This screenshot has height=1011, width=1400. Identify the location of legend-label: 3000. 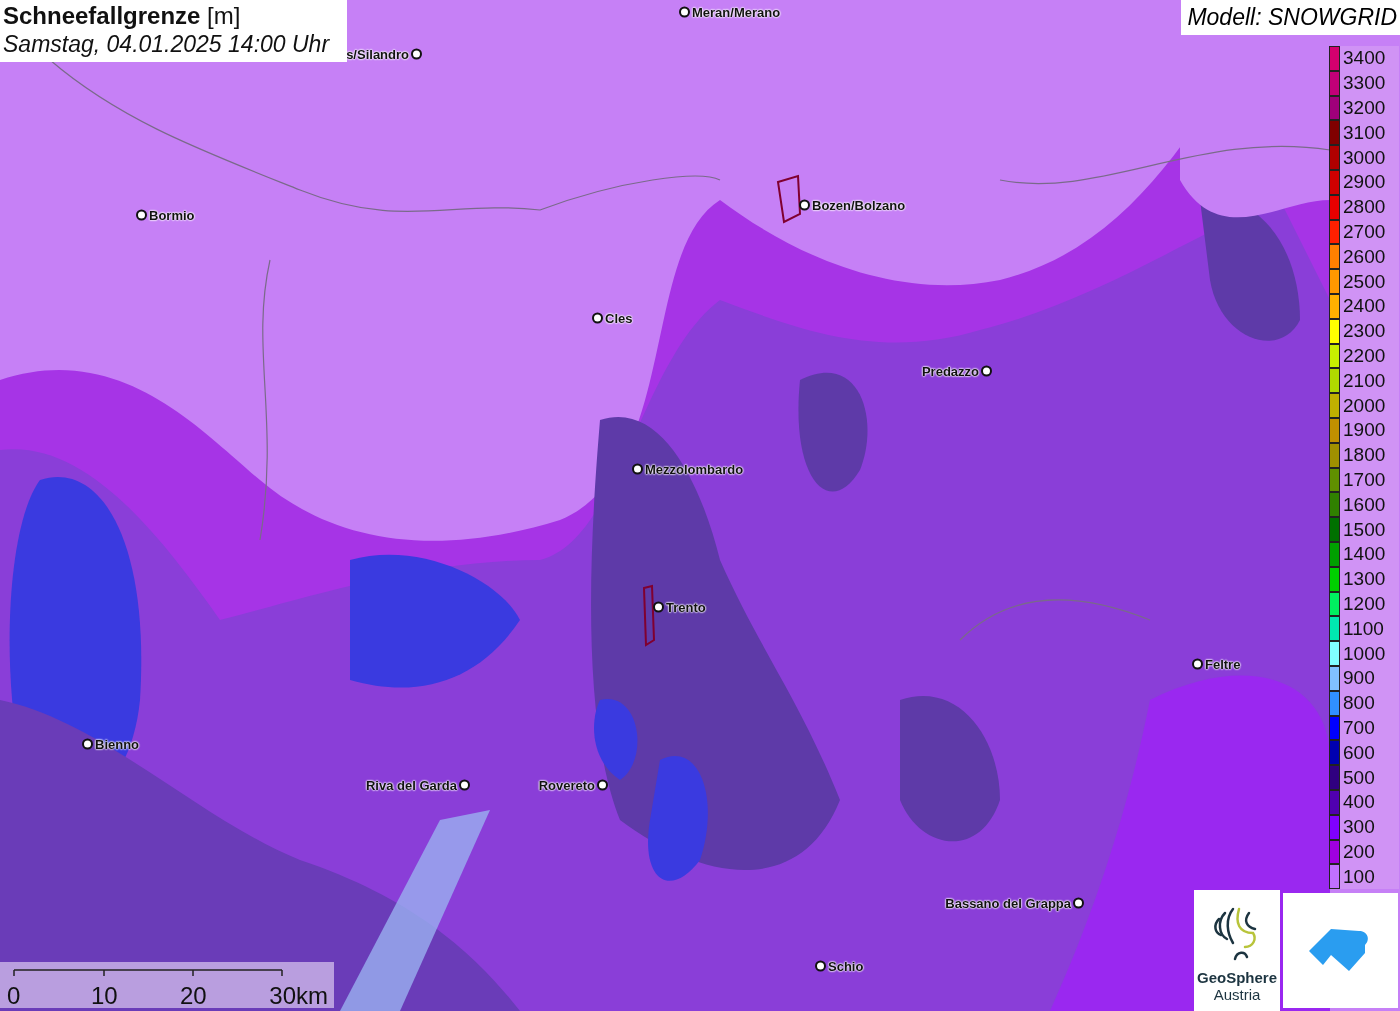
(1365, 157).